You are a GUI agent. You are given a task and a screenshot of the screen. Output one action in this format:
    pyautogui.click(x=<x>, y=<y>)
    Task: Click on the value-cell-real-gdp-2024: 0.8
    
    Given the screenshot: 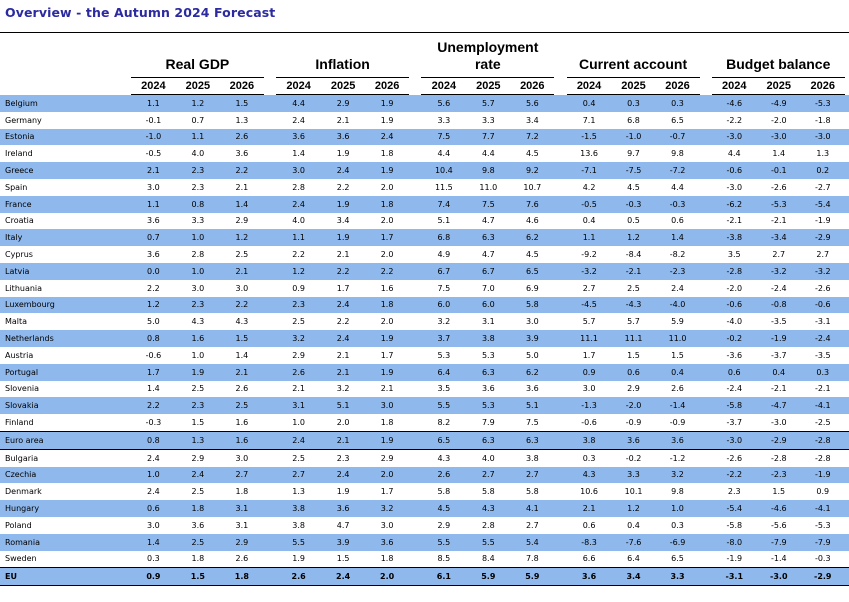 What is the action you would take?
    pyautogui.click(x=153, y=338)
    